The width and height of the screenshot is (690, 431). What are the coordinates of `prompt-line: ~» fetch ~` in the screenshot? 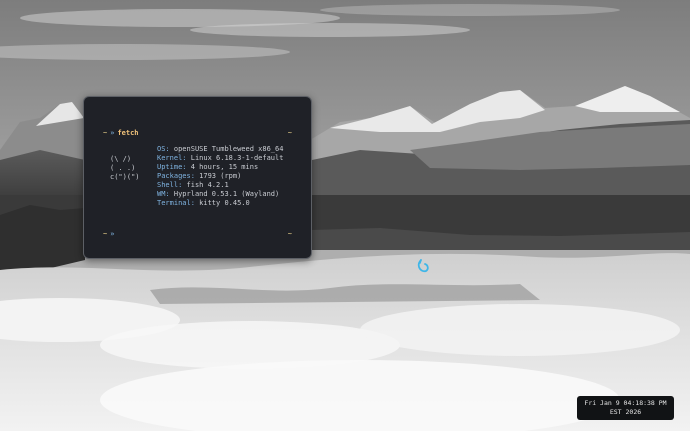 It's located at (197, 133).